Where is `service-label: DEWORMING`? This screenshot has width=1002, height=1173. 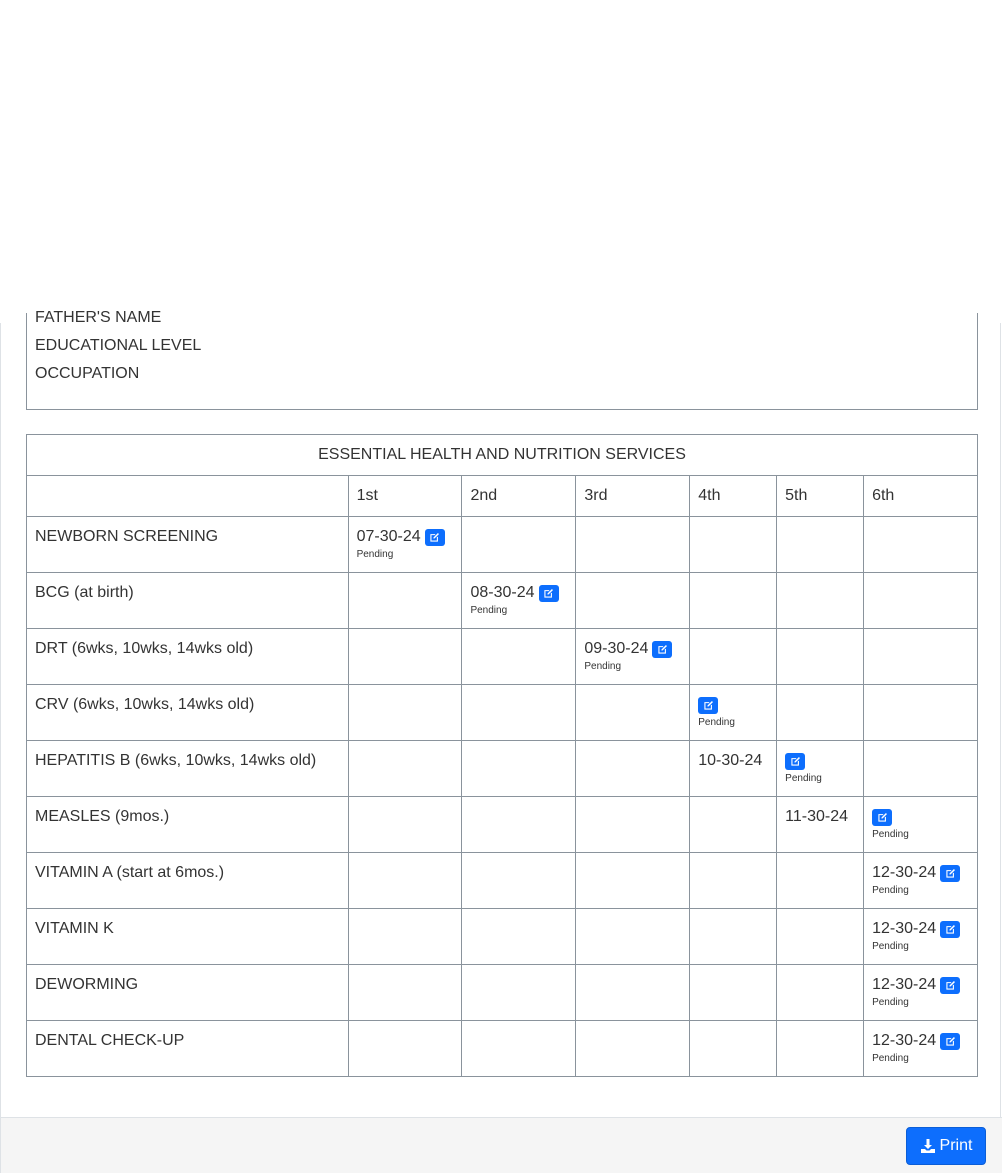 service-label: DEWORMING is located at coordinates (187, 992).